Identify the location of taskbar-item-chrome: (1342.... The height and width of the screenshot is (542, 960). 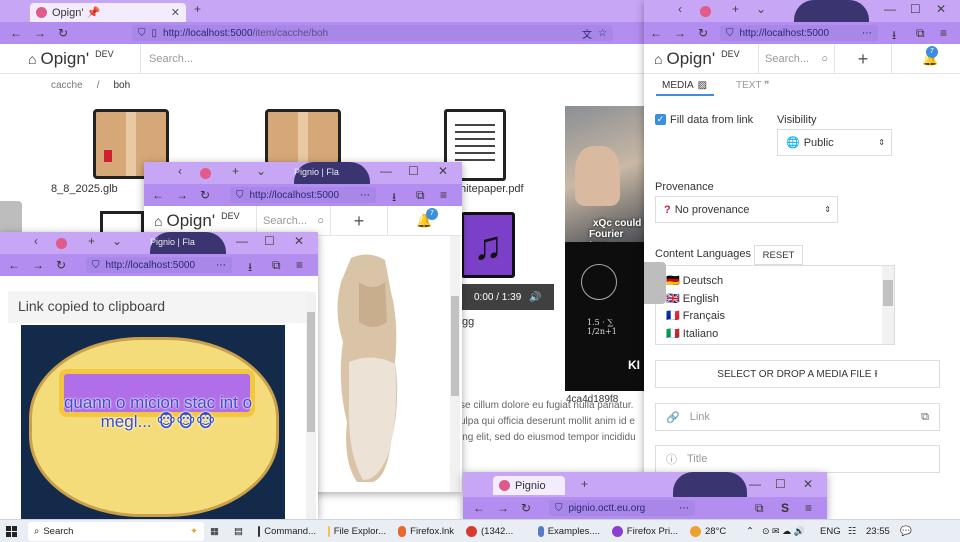
(496, 531).